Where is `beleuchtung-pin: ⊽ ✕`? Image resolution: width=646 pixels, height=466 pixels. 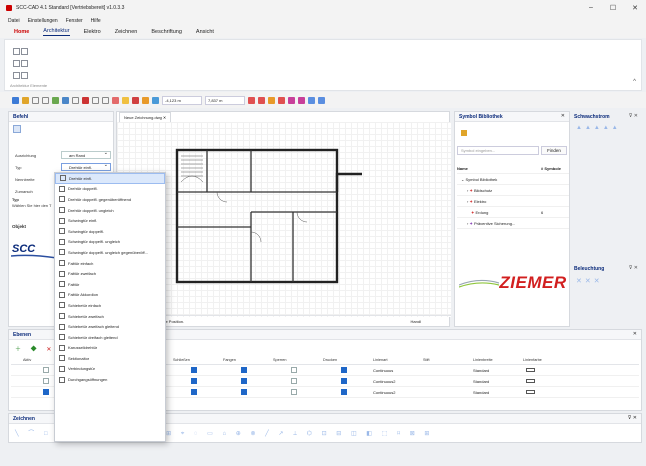
beleuchtung-pin: ⊽ ✕ is located at coordinates (633, 268).